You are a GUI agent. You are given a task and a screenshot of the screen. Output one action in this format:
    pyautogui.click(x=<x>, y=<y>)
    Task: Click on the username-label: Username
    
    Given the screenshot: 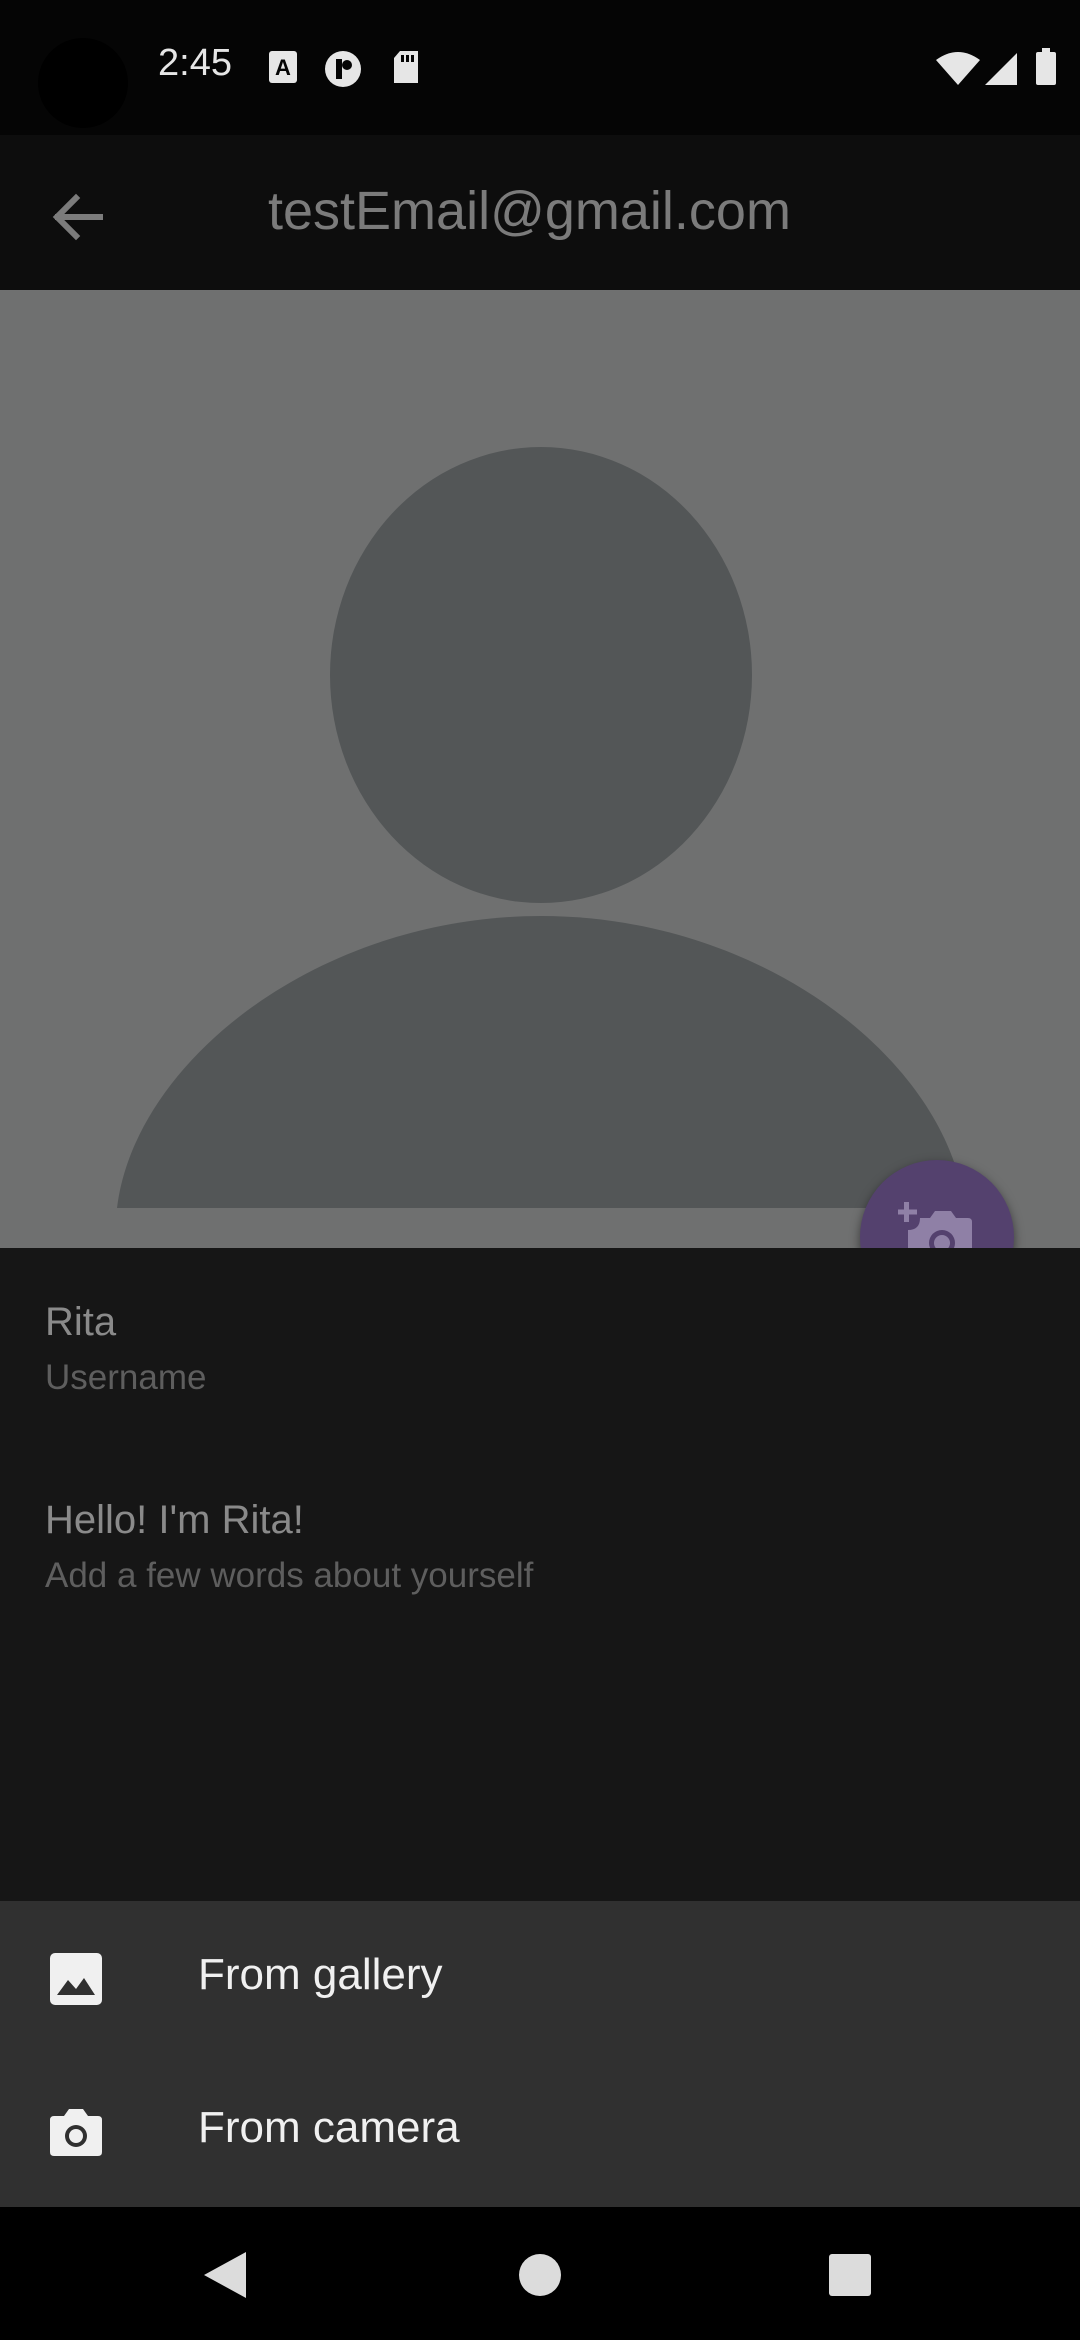 What is the action you would take?
    pyautogui.click(x=126, y=1377)
    